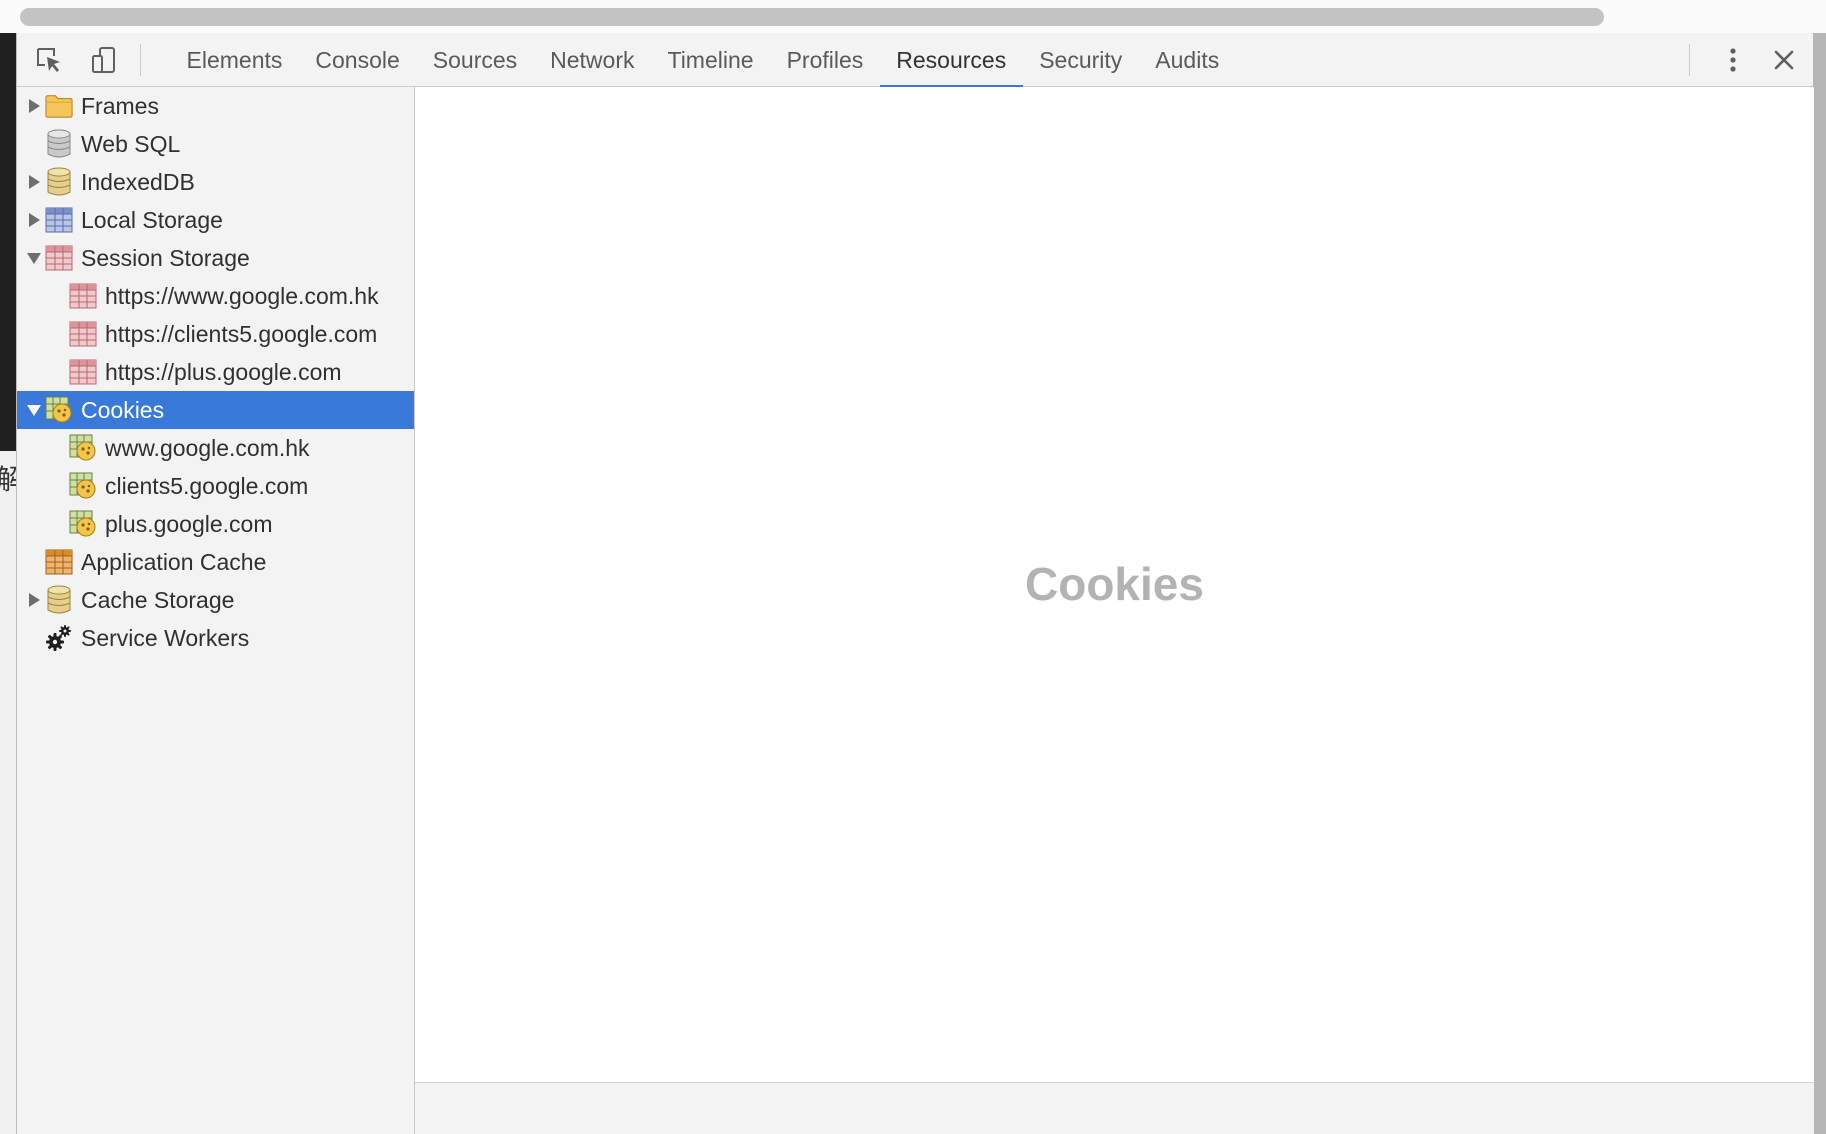 The image size is (1826, 1134). Describe the element at coordinates (104, 60) in the screenshot. I see `device-mode-icon` at that location.